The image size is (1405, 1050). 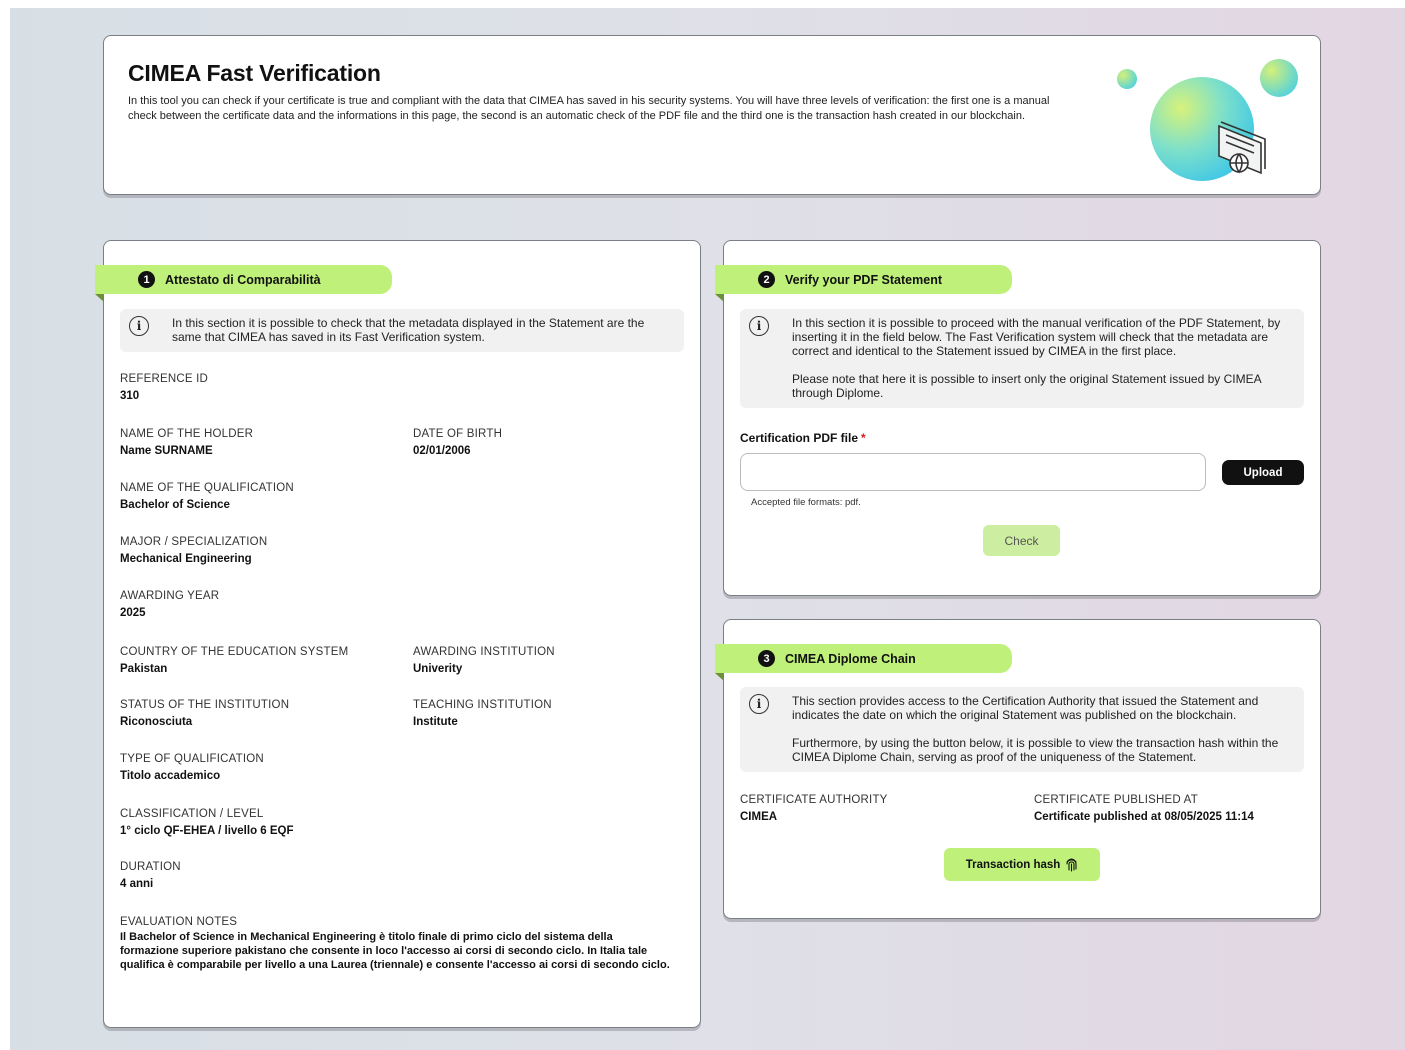 What do you see at coordinates (850, 658) in the screenshot?
I see `section-3-title: CIMEA Diplome Chain` at bounding box center [850, 658].